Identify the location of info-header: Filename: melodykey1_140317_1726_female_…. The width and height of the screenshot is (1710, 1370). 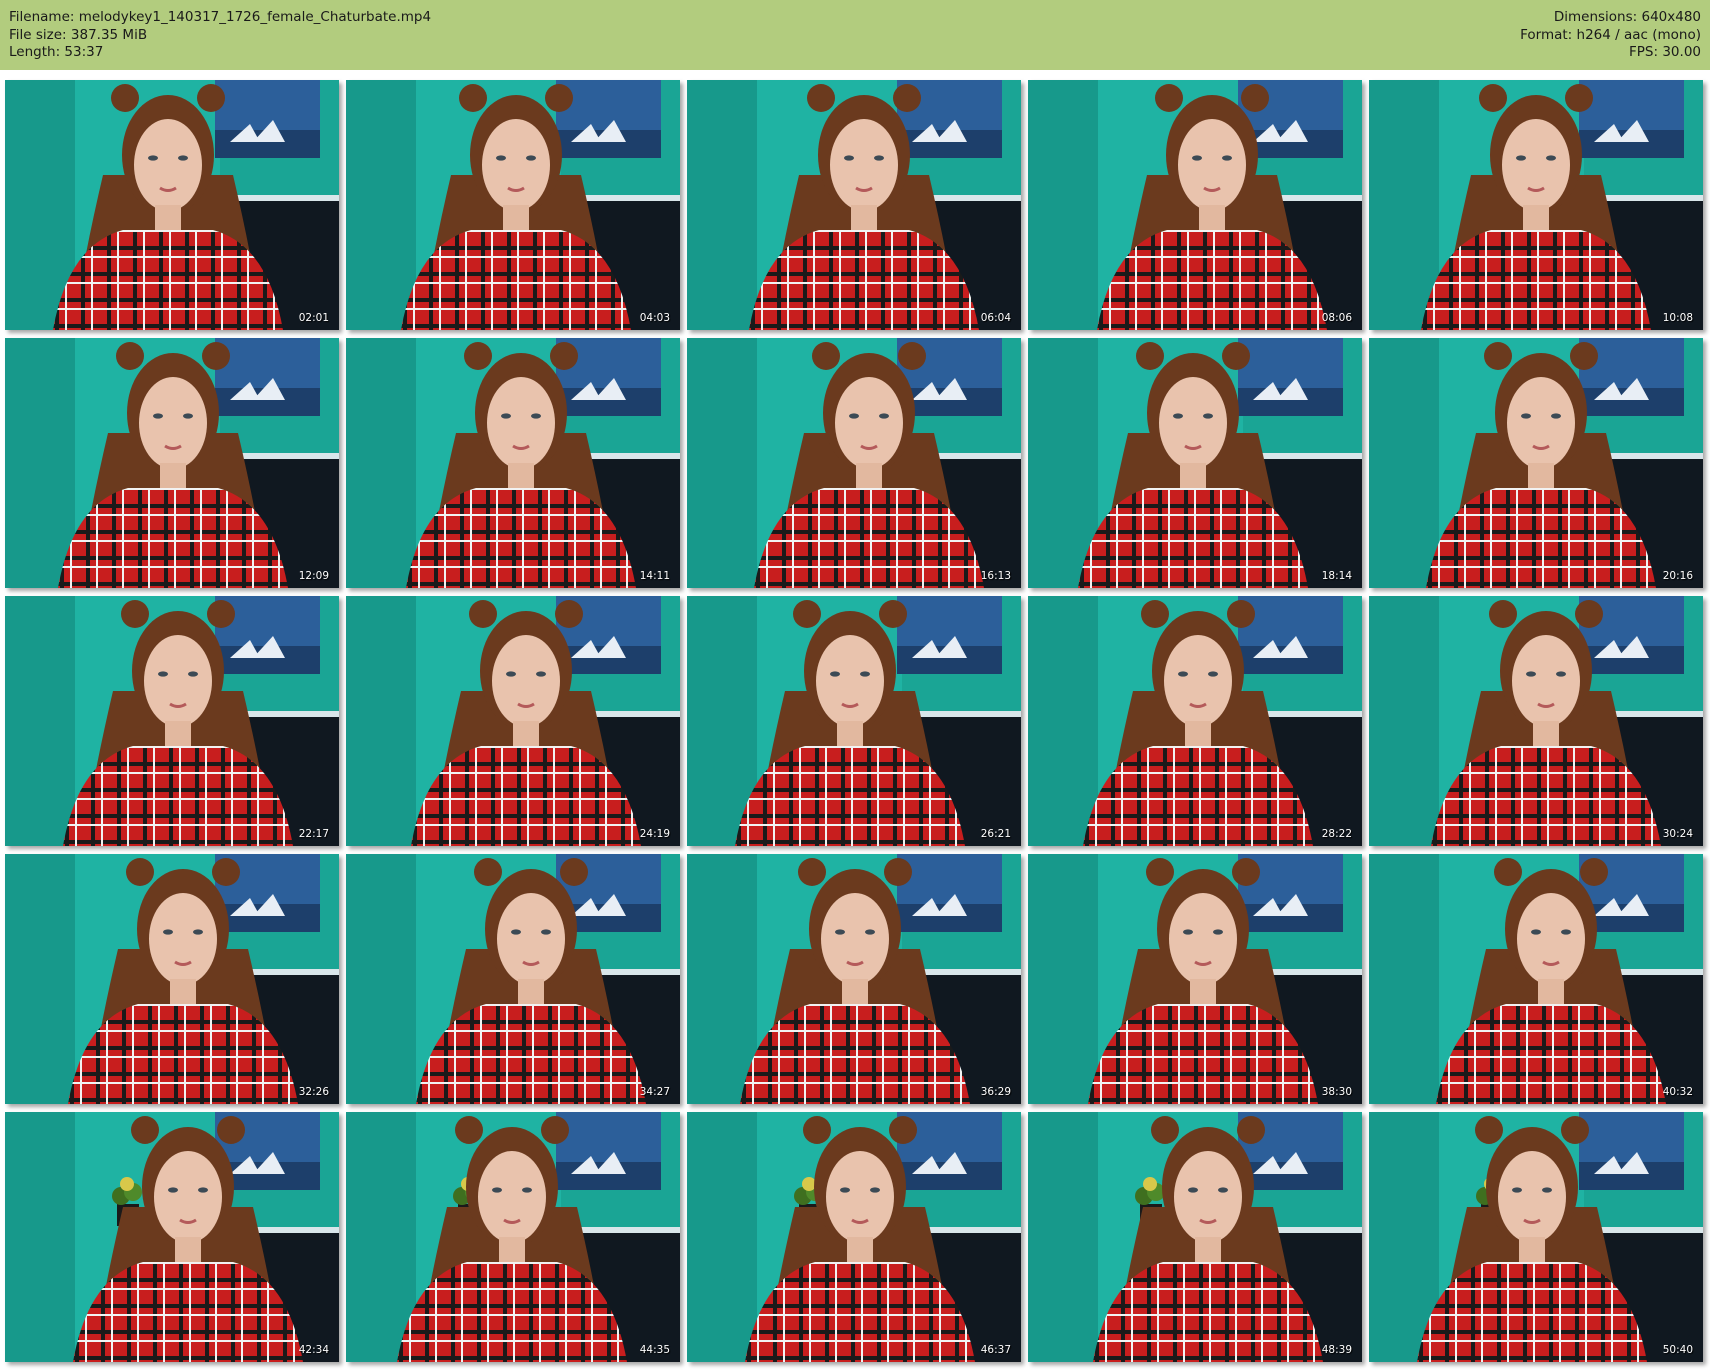
(855, 35).